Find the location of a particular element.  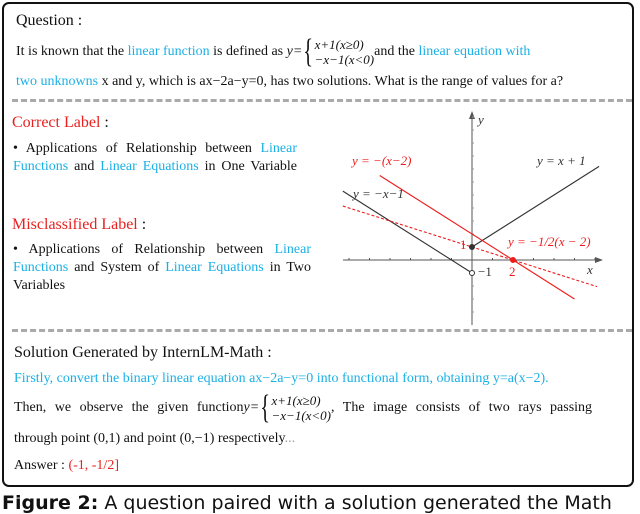

brace: { is located at coordinates (265, 407).